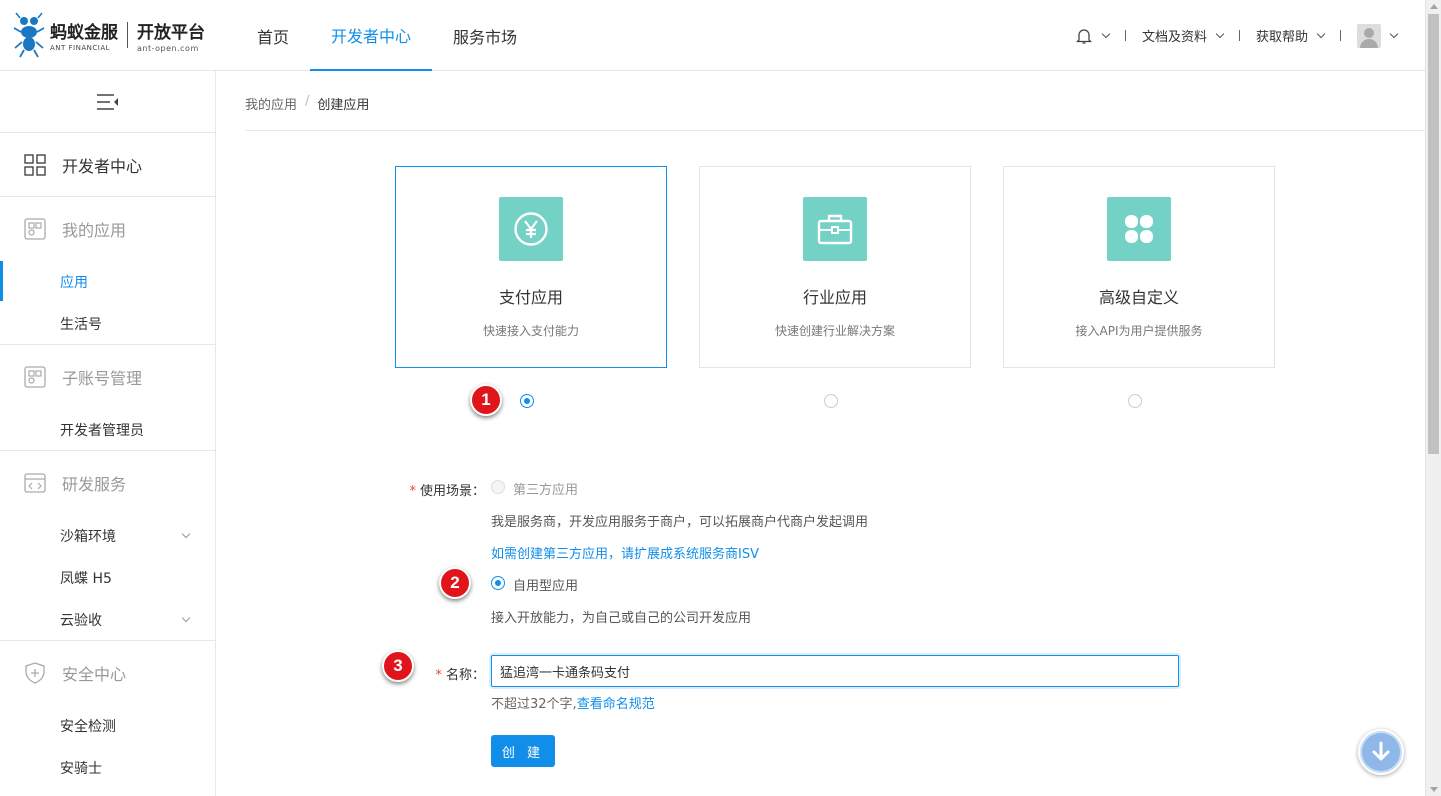 The image size is (1441, 796). What do you see at coordinates (1281, 37) in the screenshot?
I see `help-label: 获取帮助` at bounding box center [1281, 37].